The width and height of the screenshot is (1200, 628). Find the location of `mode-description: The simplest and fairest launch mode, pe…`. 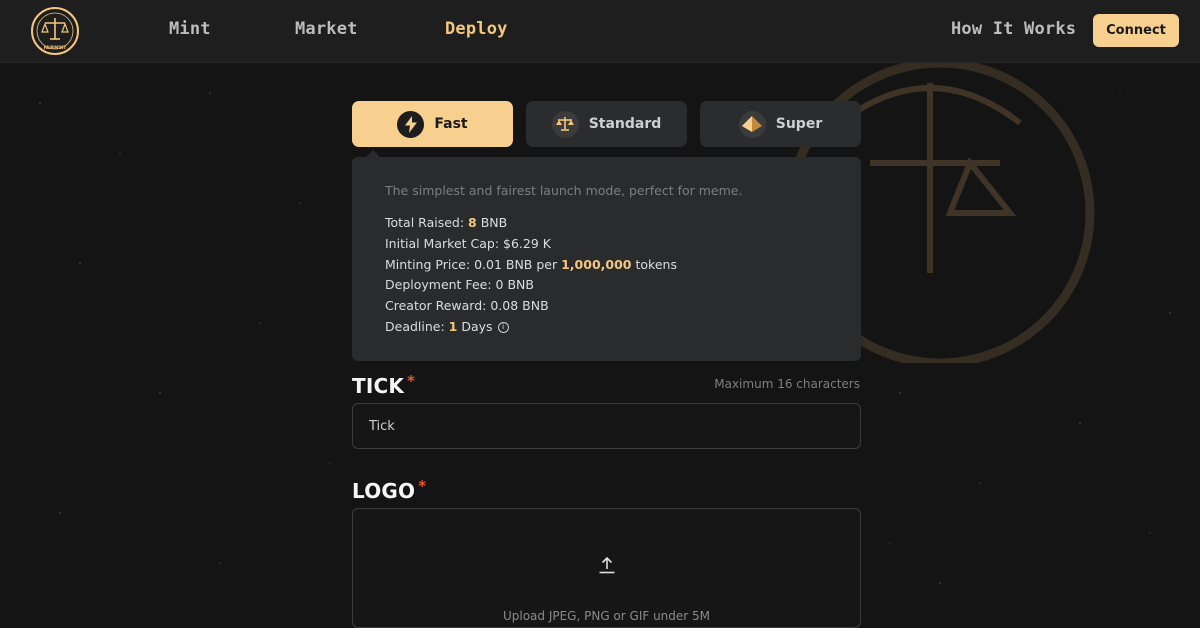

mode-description: The simplest and fairest launch mode, pe… is located at coordinates (564, 190).